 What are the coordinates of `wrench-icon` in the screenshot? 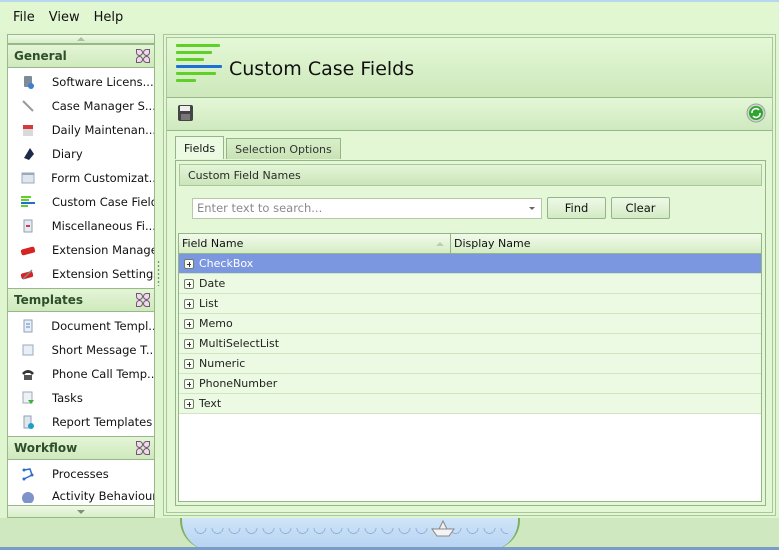 It's located at (28, 106).